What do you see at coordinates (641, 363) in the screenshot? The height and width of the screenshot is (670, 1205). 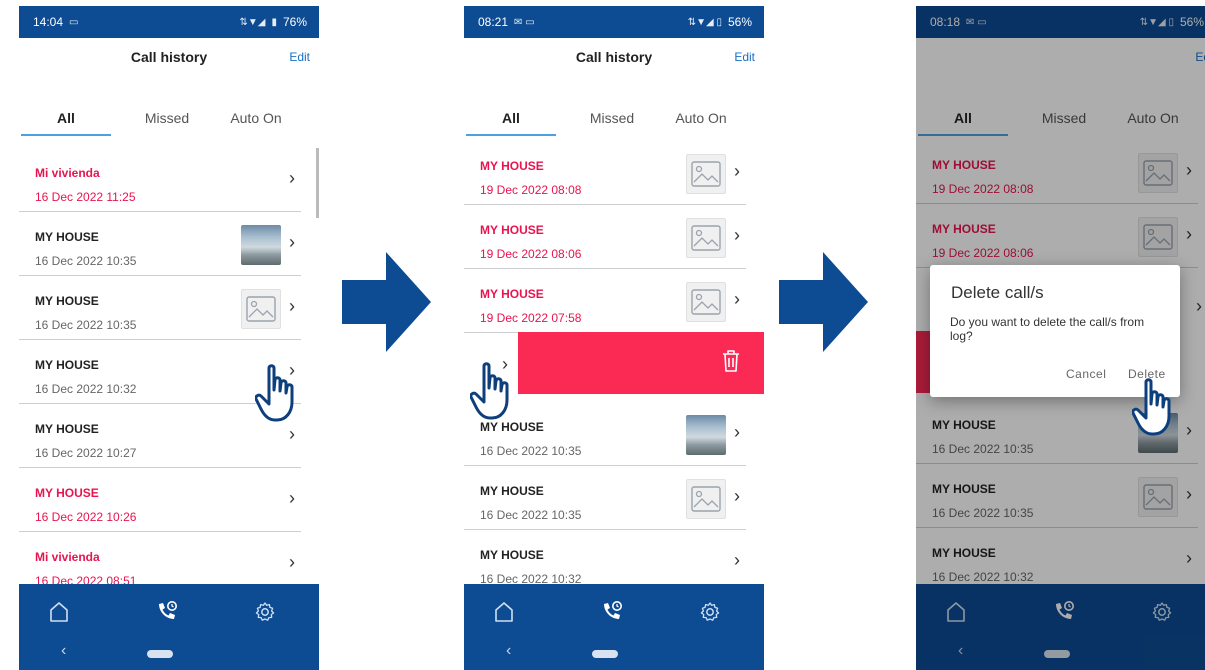 I see `delete-swipe-action` at bounding box center [641, 363].